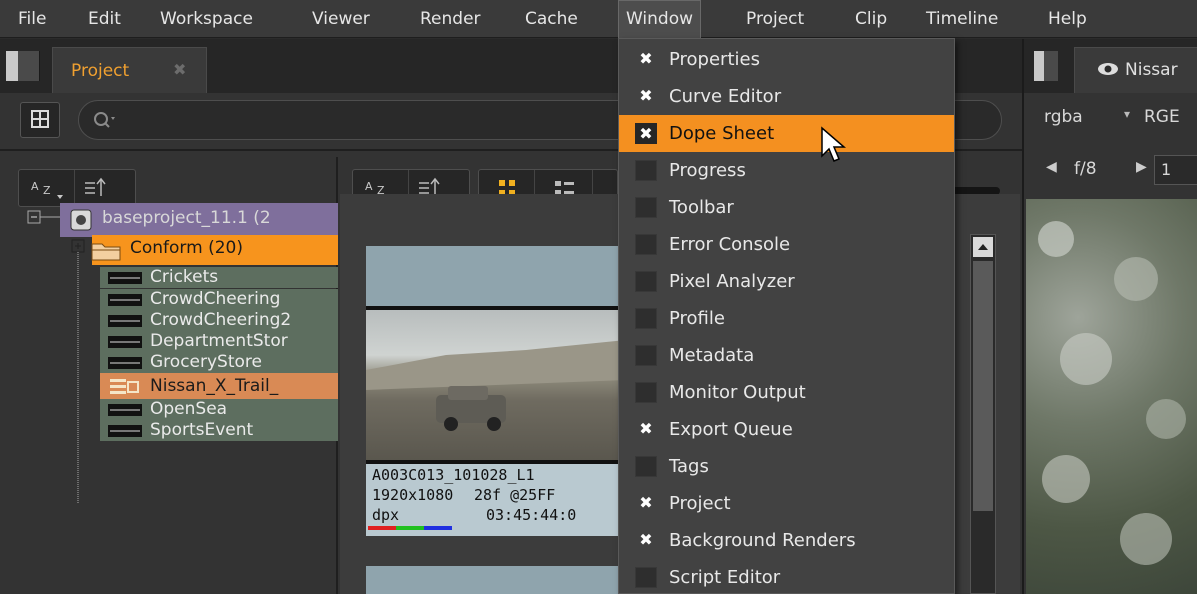 This screenshot has height=594, width=1197. Describe the element at coordinates (47, 190) in the screenshot. I see `svg-text: Z` at that location.